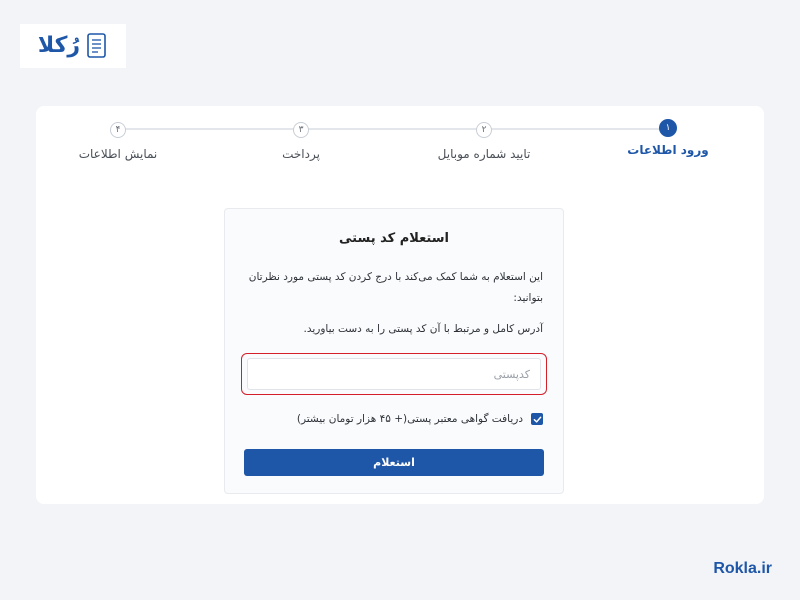 The image size is (800, 600). What do you see at coordinates (484, 154) in the screenshot?
I see `step-2-label: تایید شماره موبایل` at bounding box center [484, 154].